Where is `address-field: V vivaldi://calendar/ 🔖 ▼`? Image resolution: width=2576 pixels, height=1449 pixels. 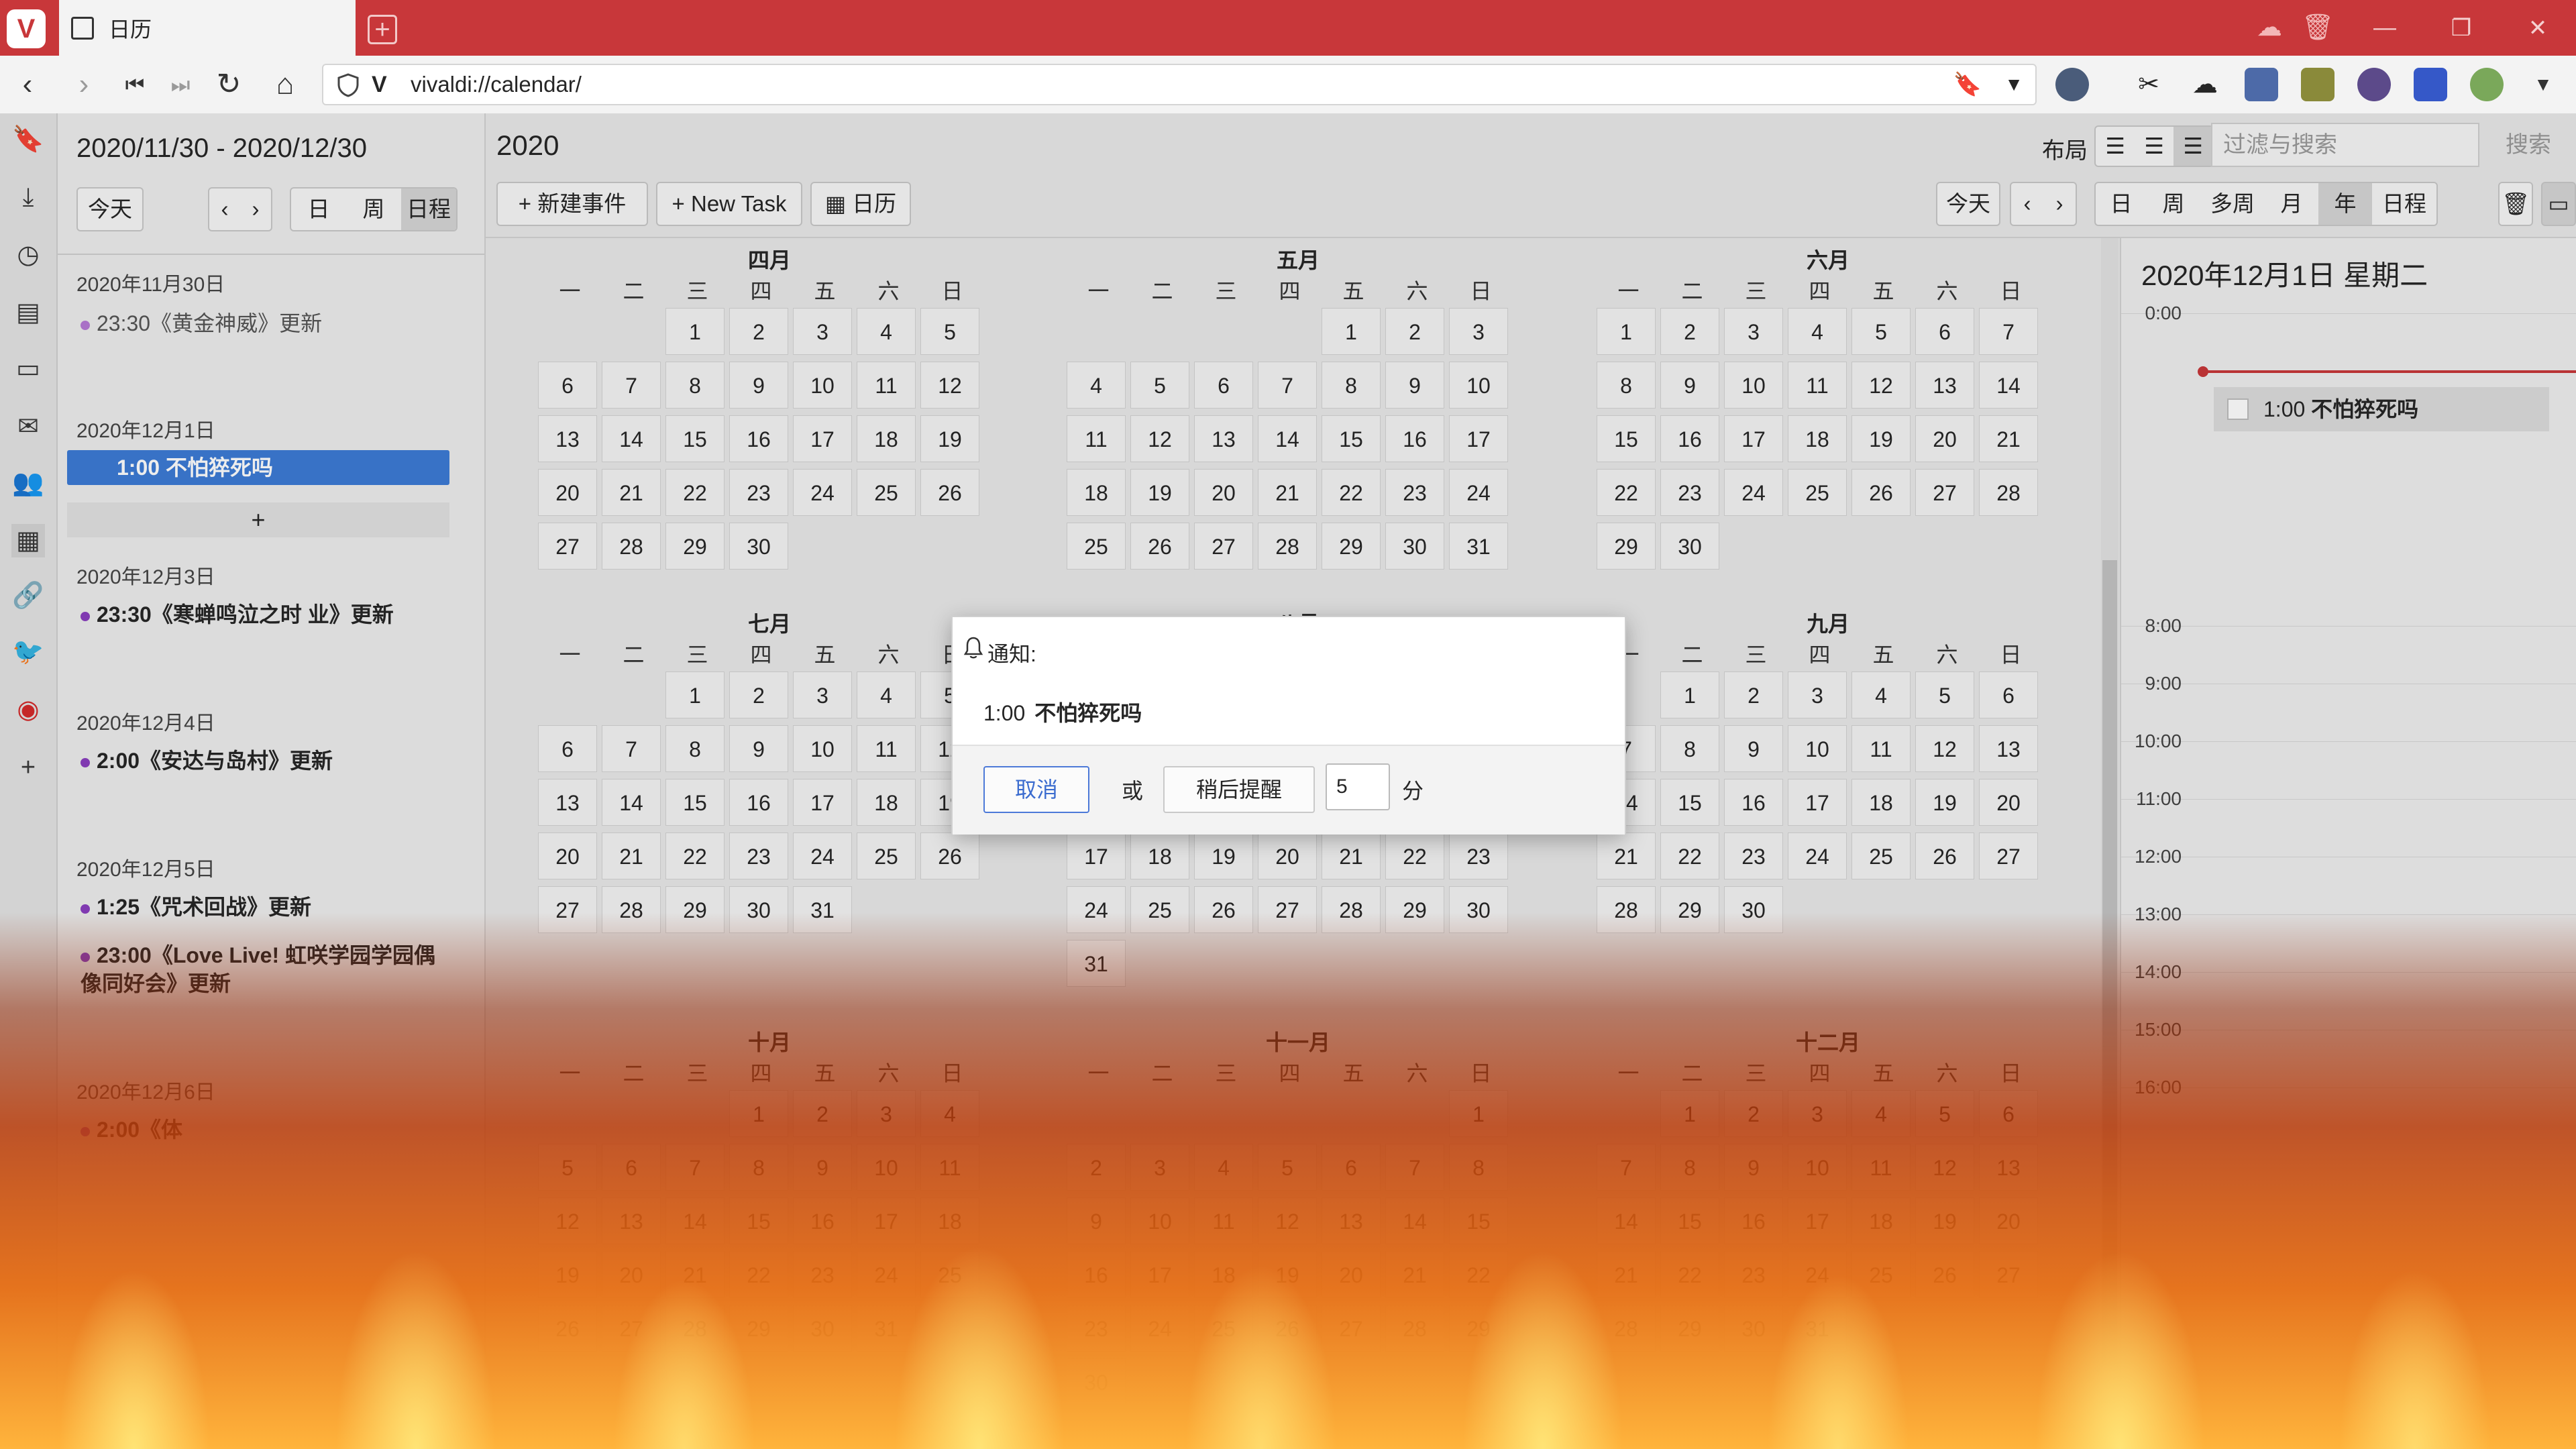 address-field: V vivaldi://calendar/ 🔖 ▼ is located at coordinates (1179, 84).